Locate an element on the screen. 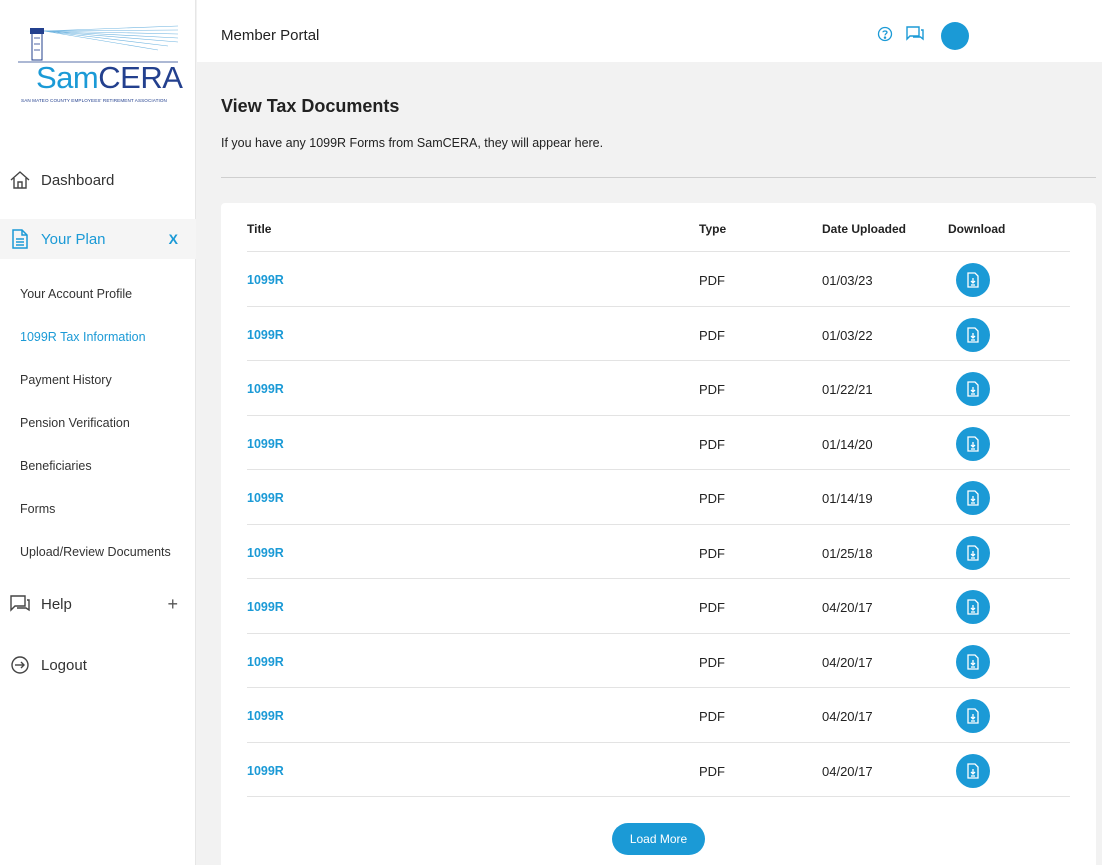 The image size is (1102, 865). logout-icon is located at coordinates (20, 665).